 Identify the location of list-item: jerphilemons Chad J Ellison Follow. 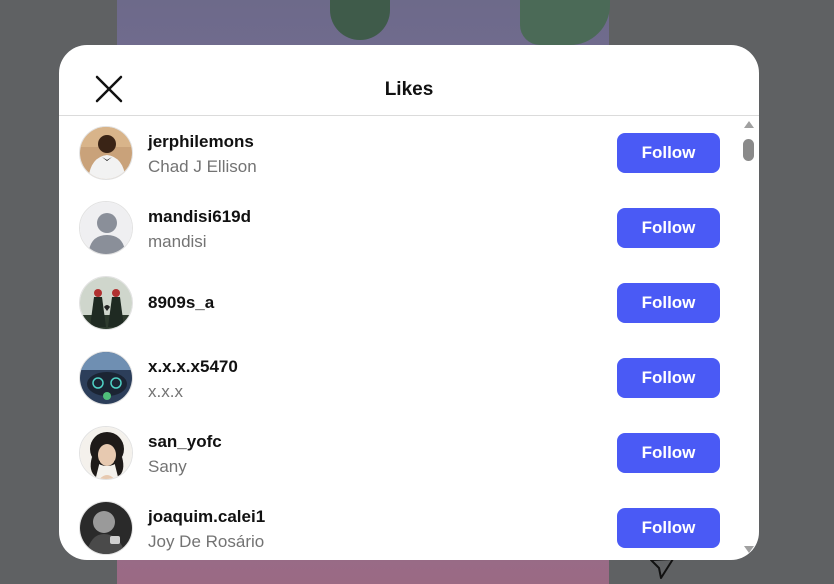
(399, 153).